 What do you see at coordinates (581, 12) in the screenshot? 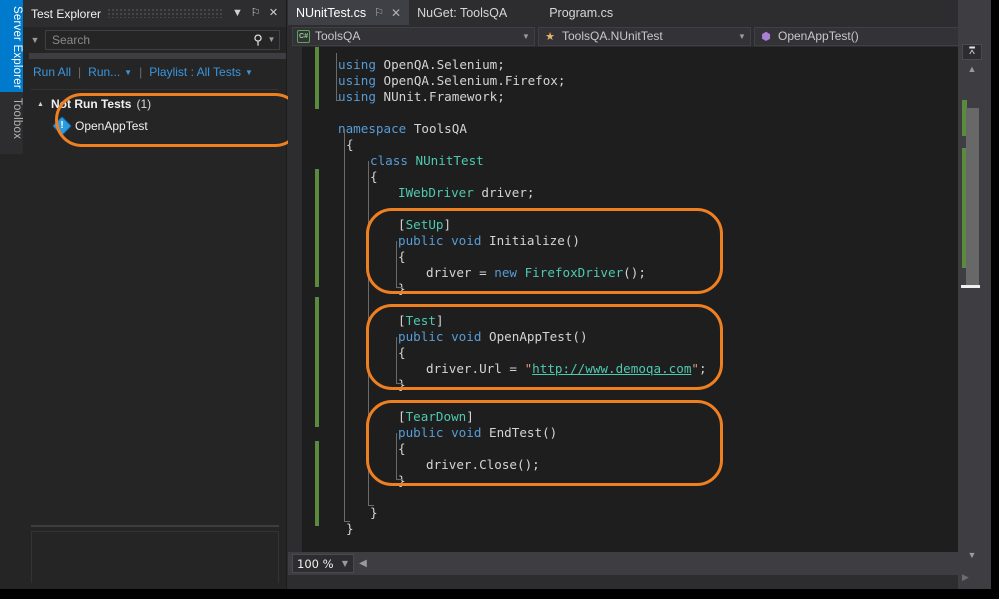
I see `document-tab-program: Program.cs` at bounding box center [581, 12].